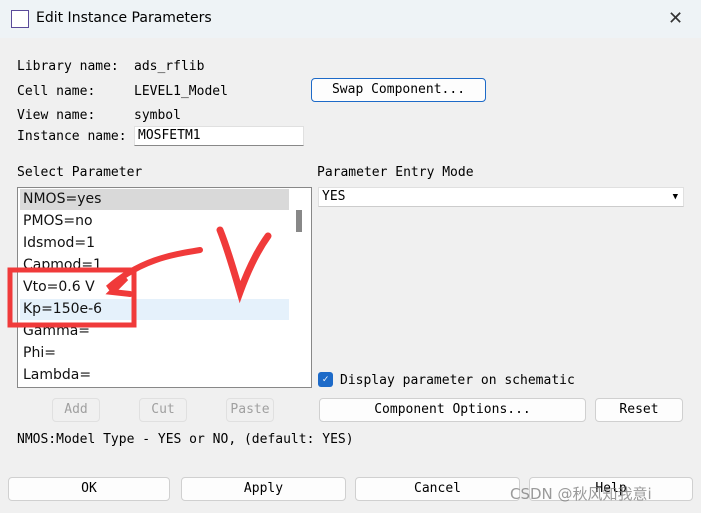  I want to click on cut-button: Cut, so click(163, 410).